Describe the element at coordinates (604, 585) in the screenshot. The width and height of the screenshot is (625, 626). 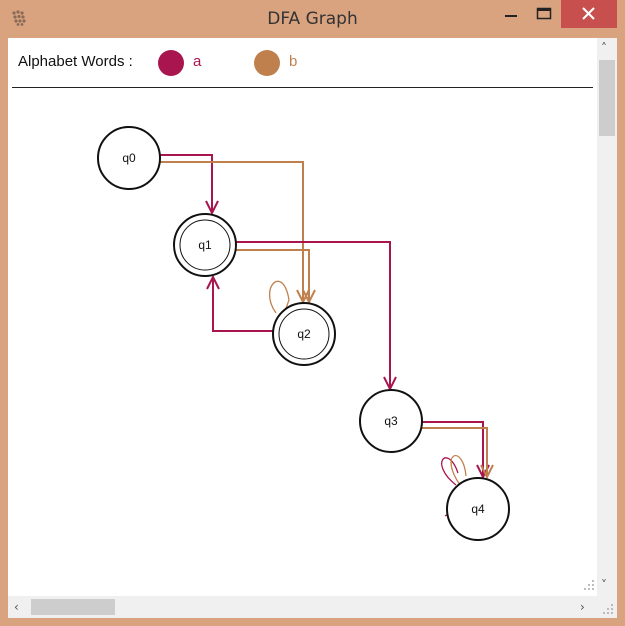
I see `scroll-down-icon: ˅` at that location.